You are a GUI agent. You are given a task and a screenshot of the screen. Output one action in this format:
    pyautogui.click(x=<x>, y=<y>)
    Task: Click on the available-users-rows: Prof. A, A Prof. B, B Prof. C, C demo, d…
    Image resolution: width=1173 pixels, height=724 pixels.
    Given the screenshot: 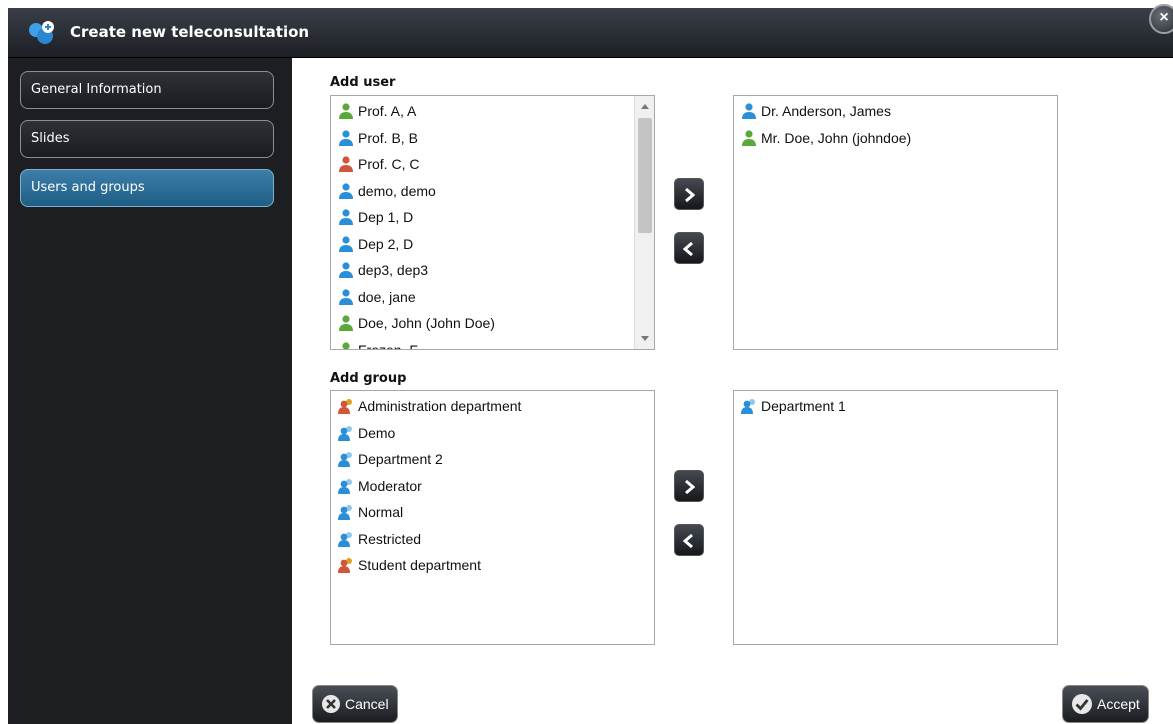 What is the action you would take?
    pyautogui.click(x=492, y=223)
    